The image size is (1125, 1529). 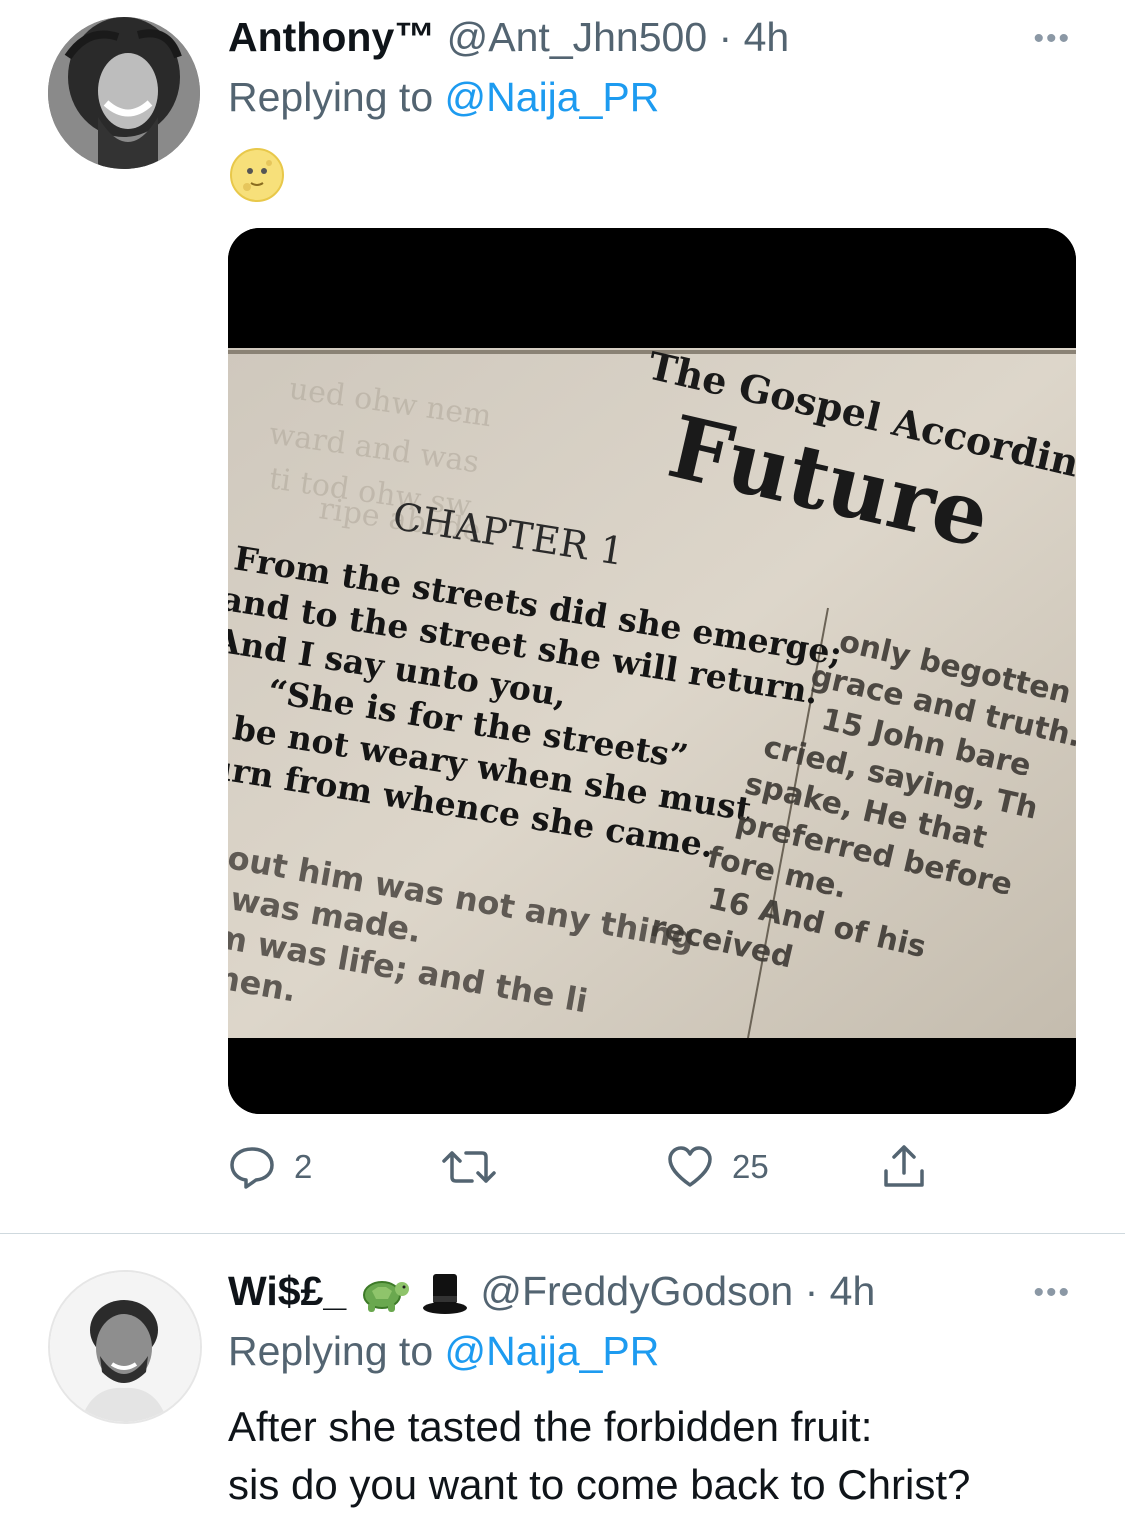 What do you see at coordinates (588, 1167) in the screenshot?
I see `tweet-action-bar: 2 25` at bounding box center [588, 1167].